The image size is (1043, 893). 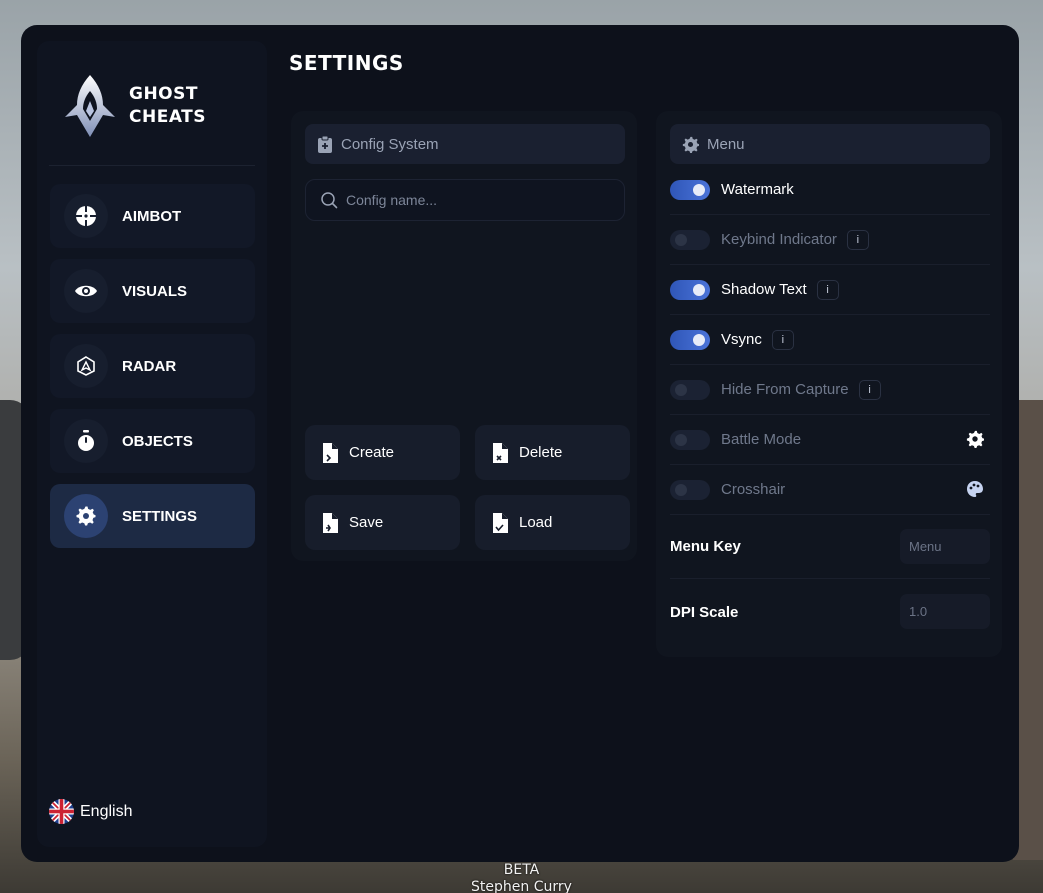 What do you see at coordinates (536, 522) in the screenshot?
I see `load-button-label: Load` at bounding box center [536, 522].